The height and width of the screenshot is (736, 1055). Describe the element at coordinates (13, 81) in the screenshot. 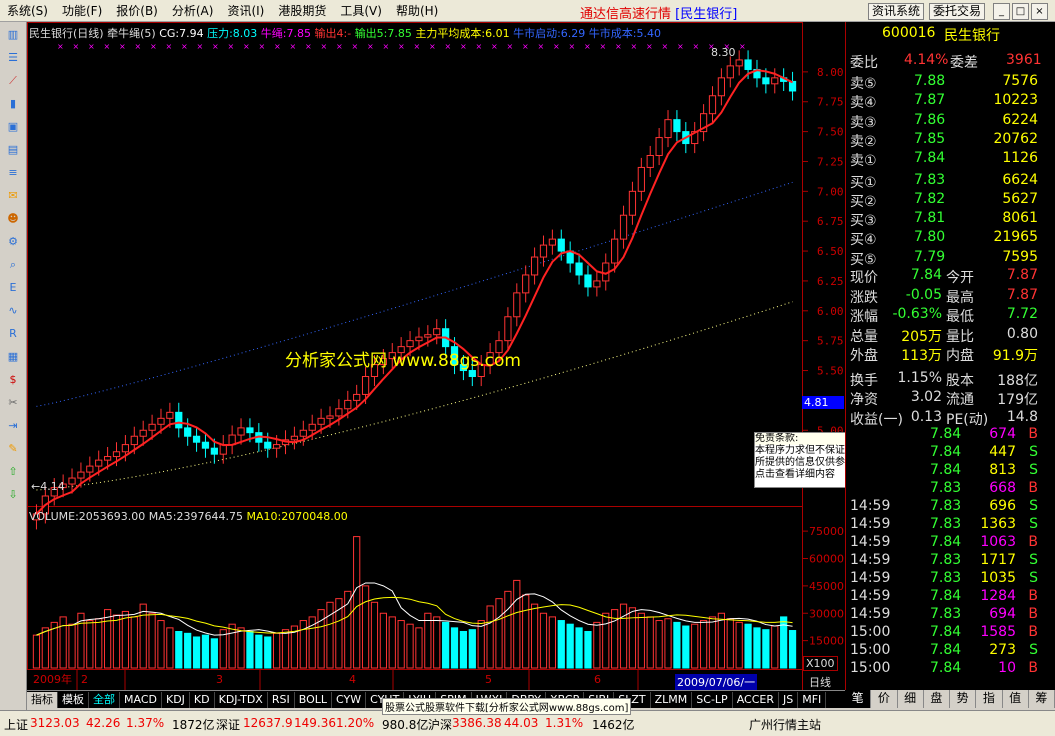

I see `line-icon: ⟋` at that location.